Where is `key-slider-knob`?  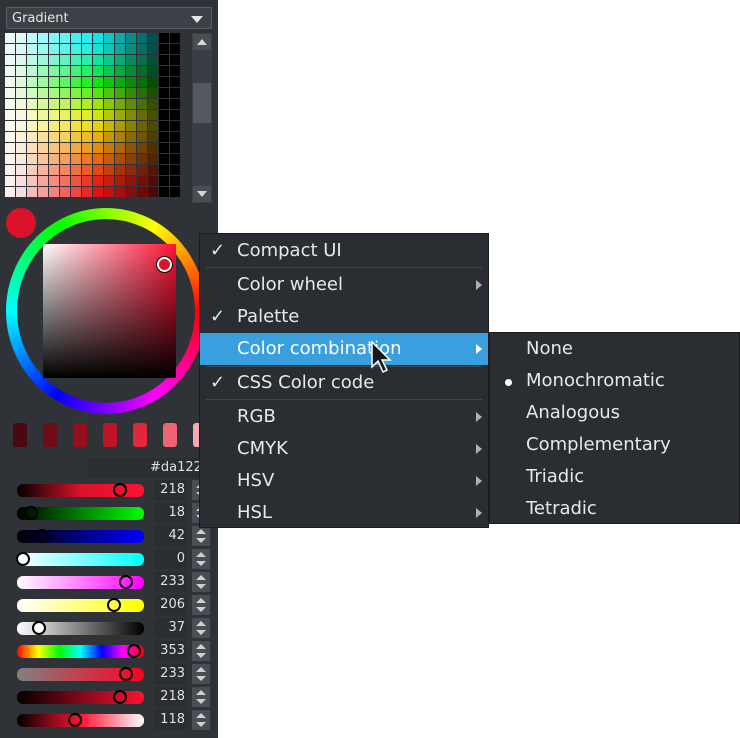 key-slider-knob is located at coordinates (39, 628).